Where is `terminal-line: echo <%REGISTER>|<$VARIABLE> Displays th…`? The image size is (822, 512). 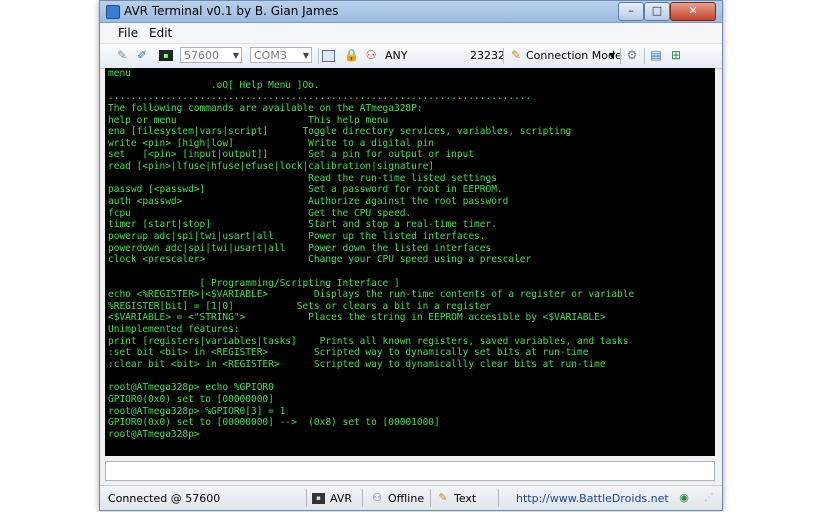
terminal-line: echo <%REGISTER>|<$VARIABLE> Displays th… is located at coordinates (371, 295).